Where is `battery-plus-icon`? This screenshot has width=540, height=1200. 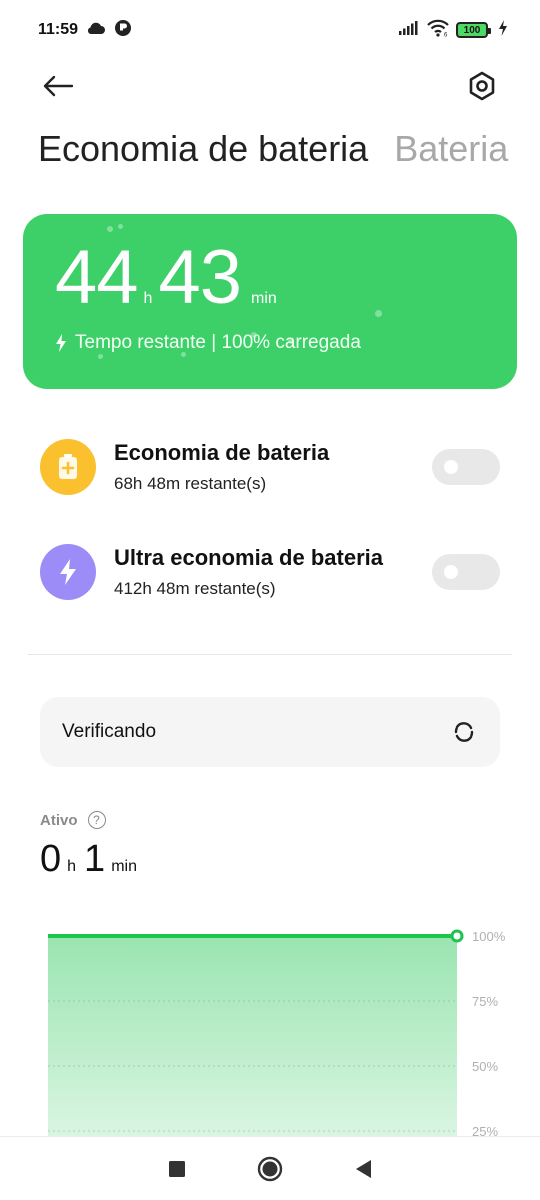
battery-plus-icon is located at coordinates (68, 467).